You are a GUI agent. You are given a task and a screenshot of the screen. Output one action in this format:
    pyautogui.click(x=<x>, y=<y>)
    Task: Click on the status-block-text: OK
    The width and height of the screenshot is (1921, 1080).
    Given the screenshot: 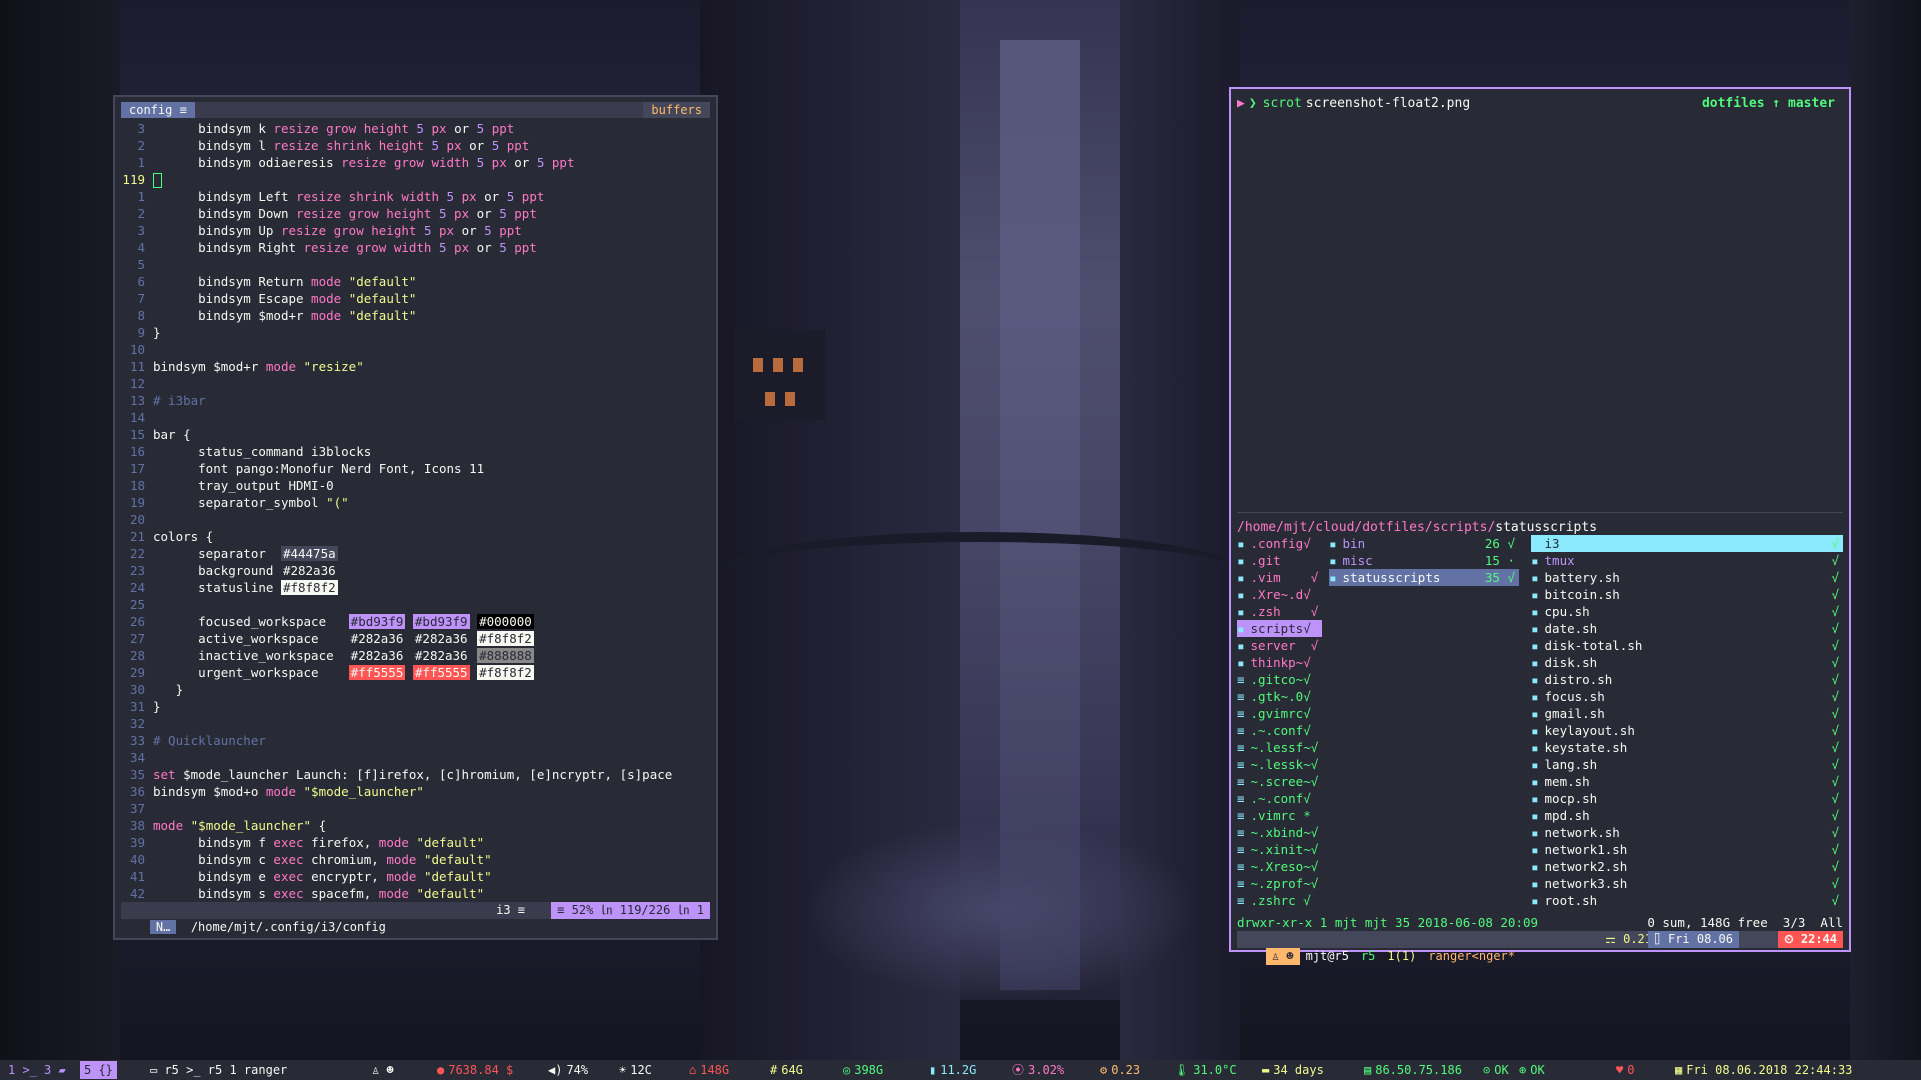 What is the action you would take?
    pyautogui.click(x=1501, y=1070)
    